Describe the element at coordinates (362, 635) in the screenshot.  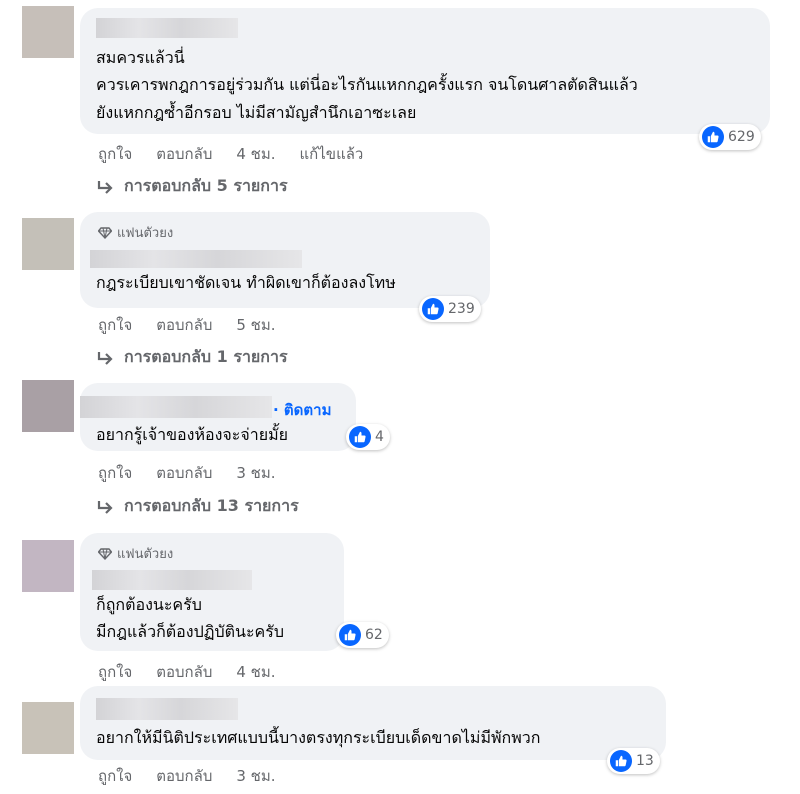
I see `reaction-count: 62` at that location.